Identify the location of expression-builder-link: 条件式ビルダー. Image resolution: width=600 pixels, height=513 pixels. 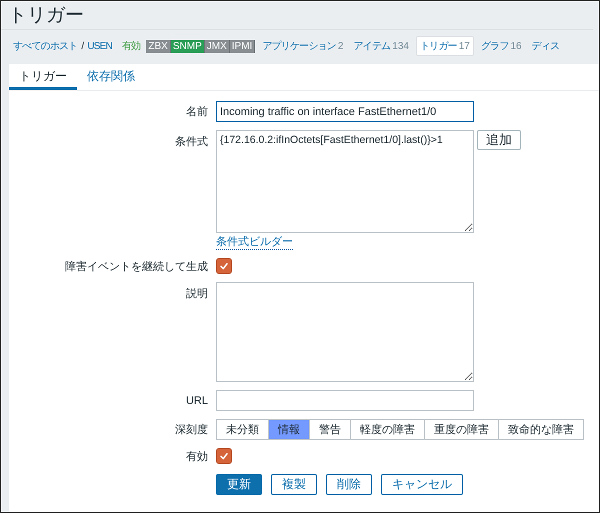
(254, 243).